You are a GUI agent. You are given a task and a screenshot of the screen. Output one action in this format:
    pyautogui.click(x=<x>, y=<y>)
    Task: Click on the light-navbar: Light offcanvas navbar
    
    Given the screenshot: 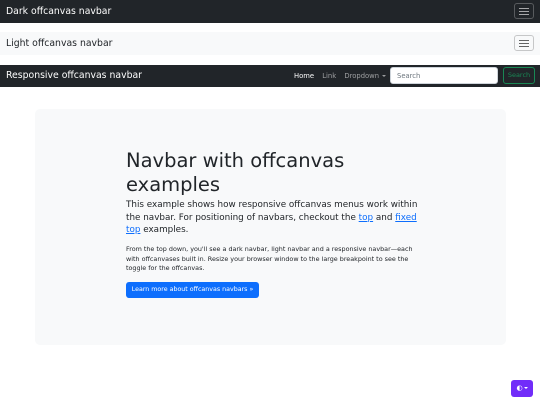 What is the action you would take?
    pyautogui.click(x=270, y=43)
    